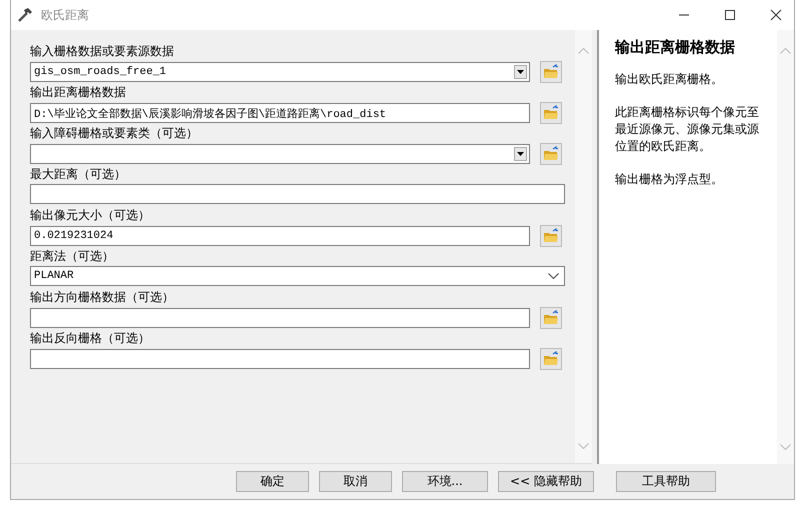  I want to click on help-paragraph: 输出欧氏距离栅格。, so click(669, 79).